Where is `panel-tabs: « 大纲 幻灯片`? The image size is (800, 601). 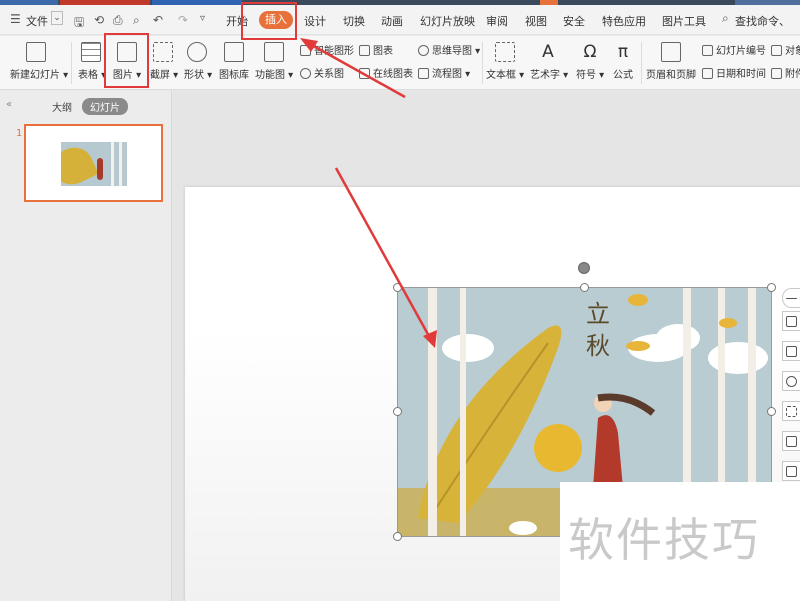 panel-tabs: « 大纲 幻灯片 is located at coordinates (86, 106).